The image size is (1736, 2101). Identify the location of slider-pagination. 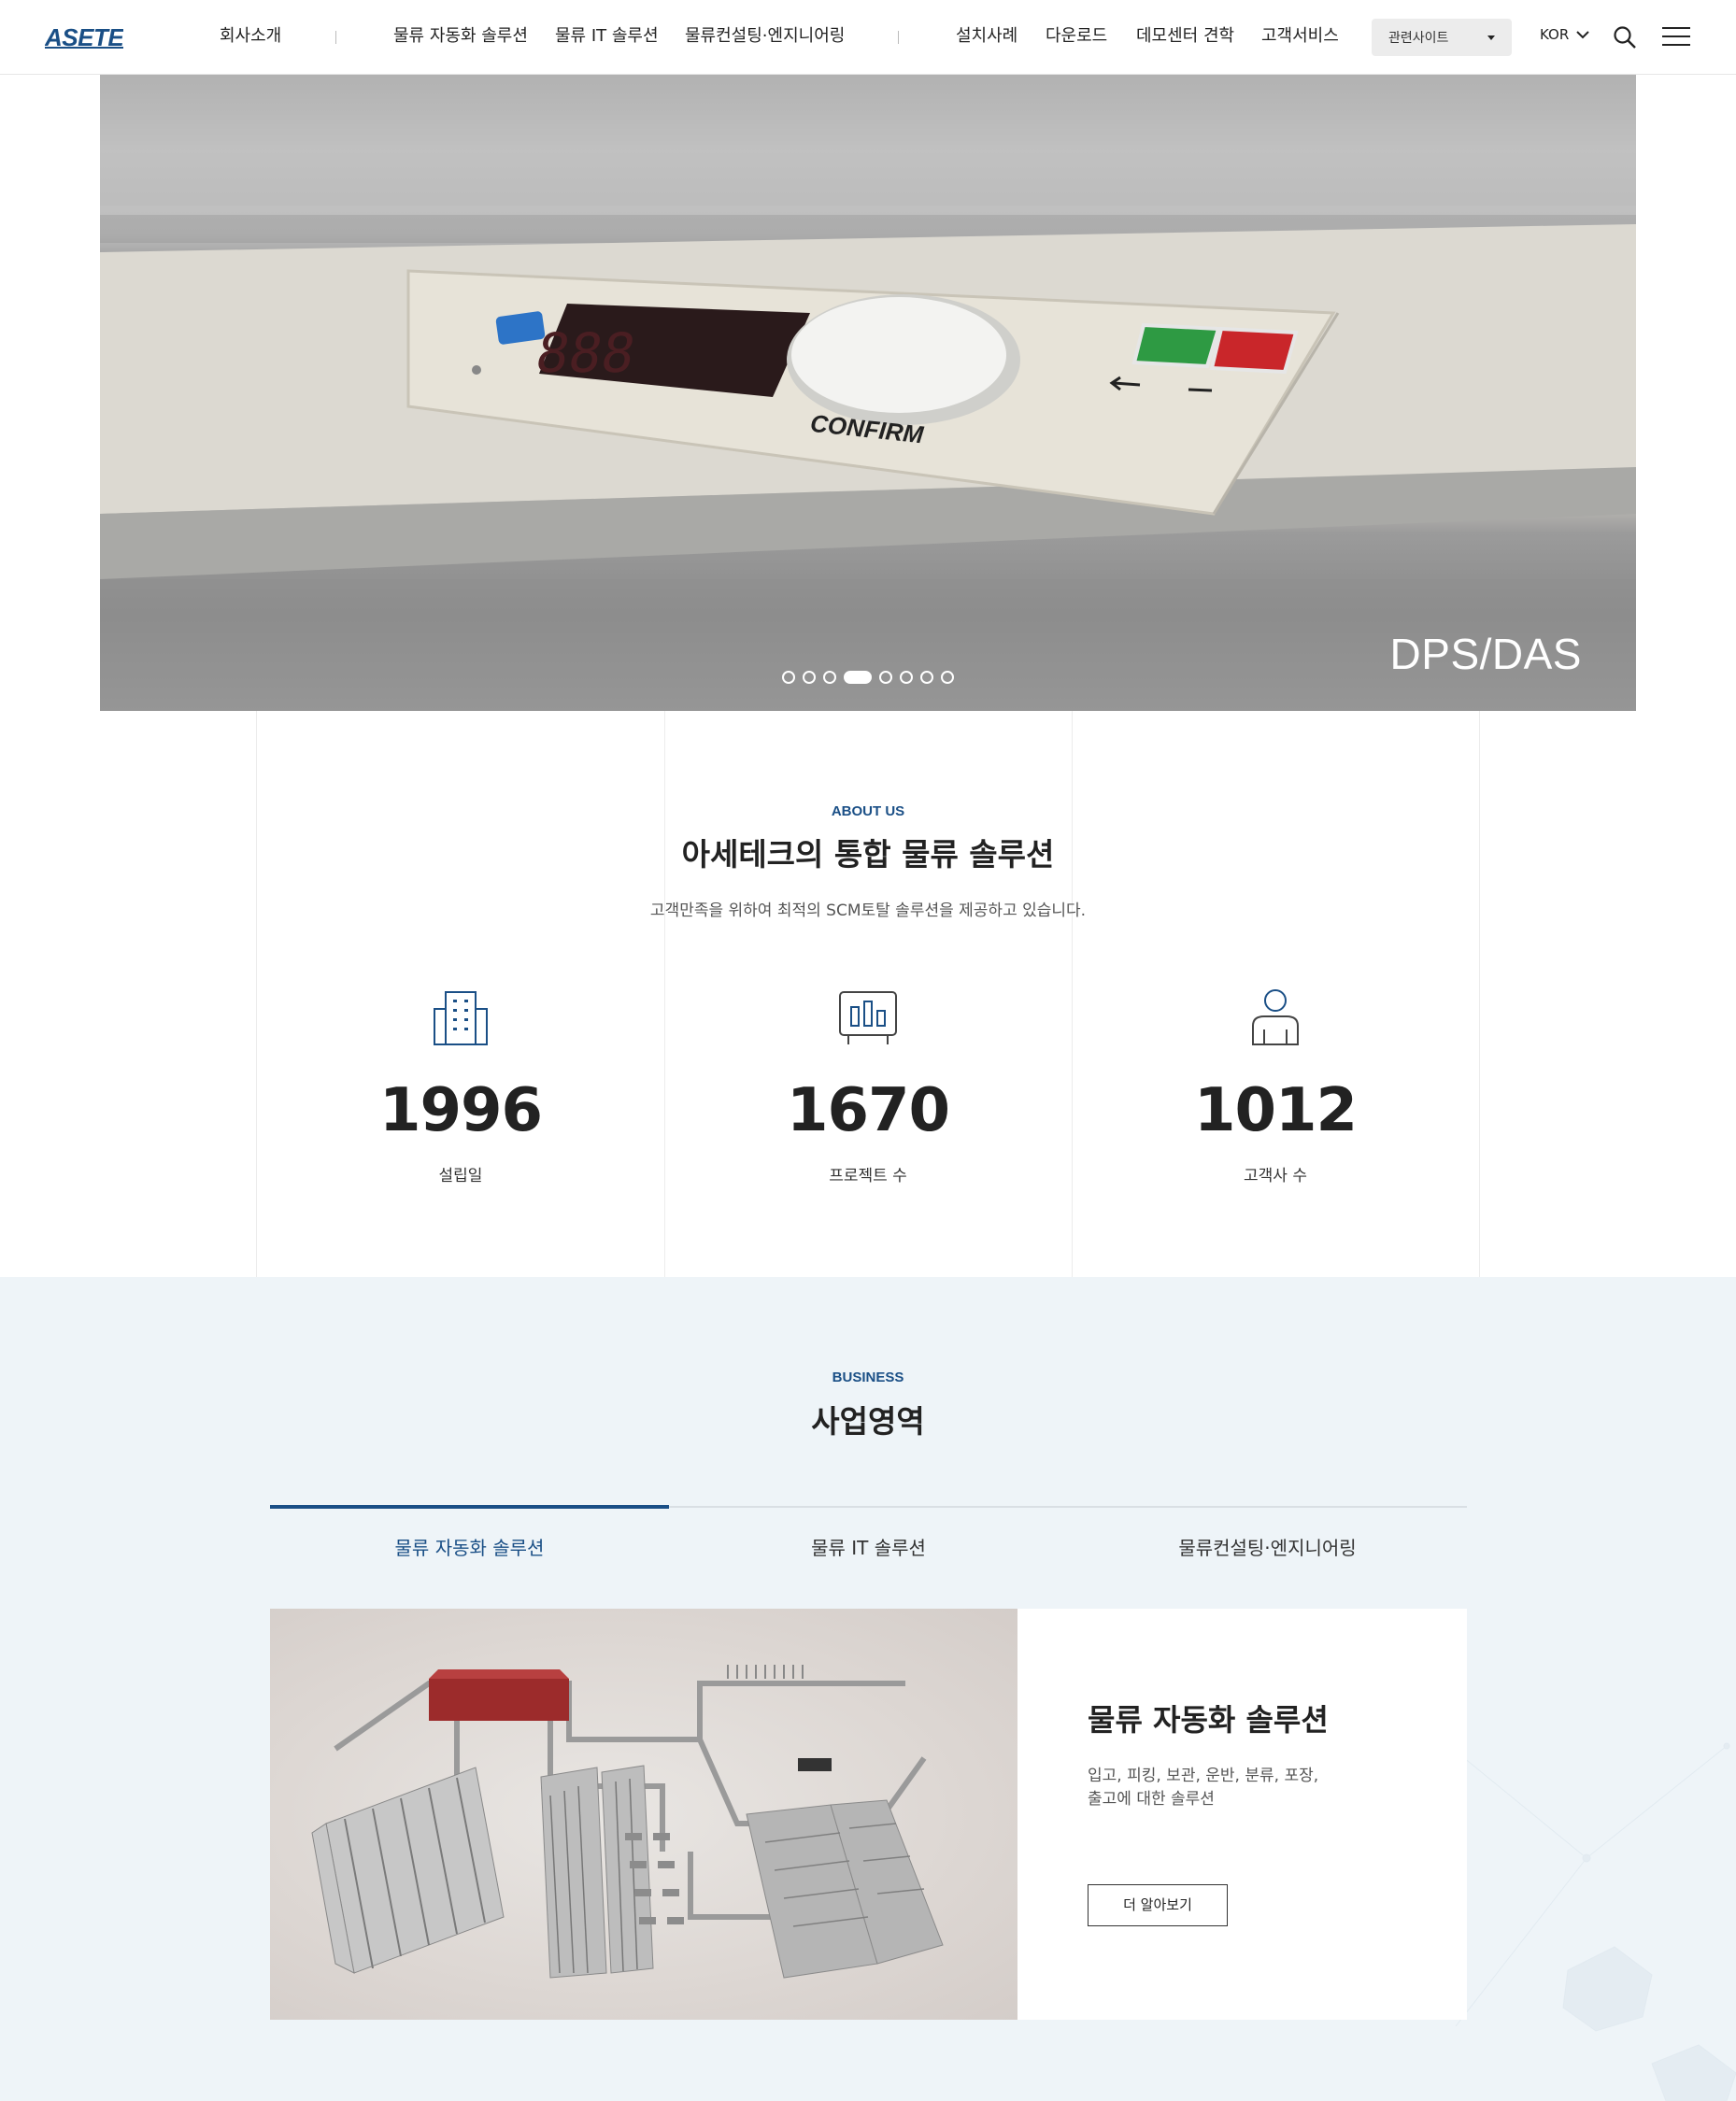
(868, 678).